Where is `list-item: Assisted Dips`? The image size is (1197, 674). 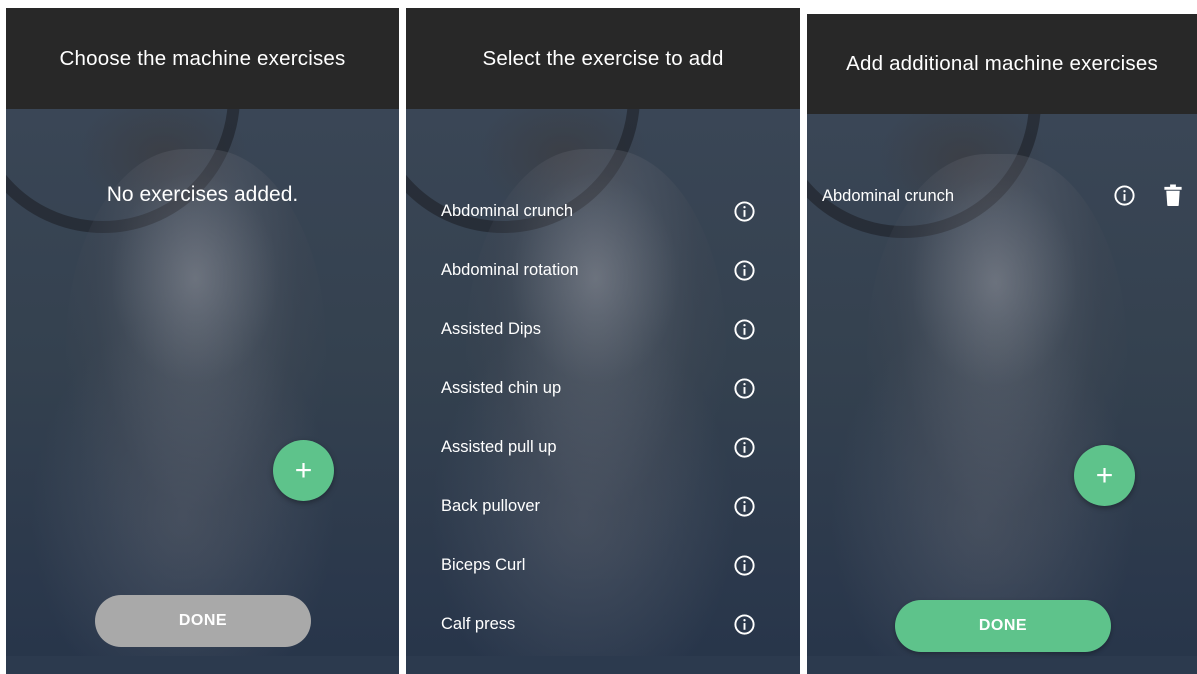
list-item: Assisted Dips is located at coordinates (603, 329).